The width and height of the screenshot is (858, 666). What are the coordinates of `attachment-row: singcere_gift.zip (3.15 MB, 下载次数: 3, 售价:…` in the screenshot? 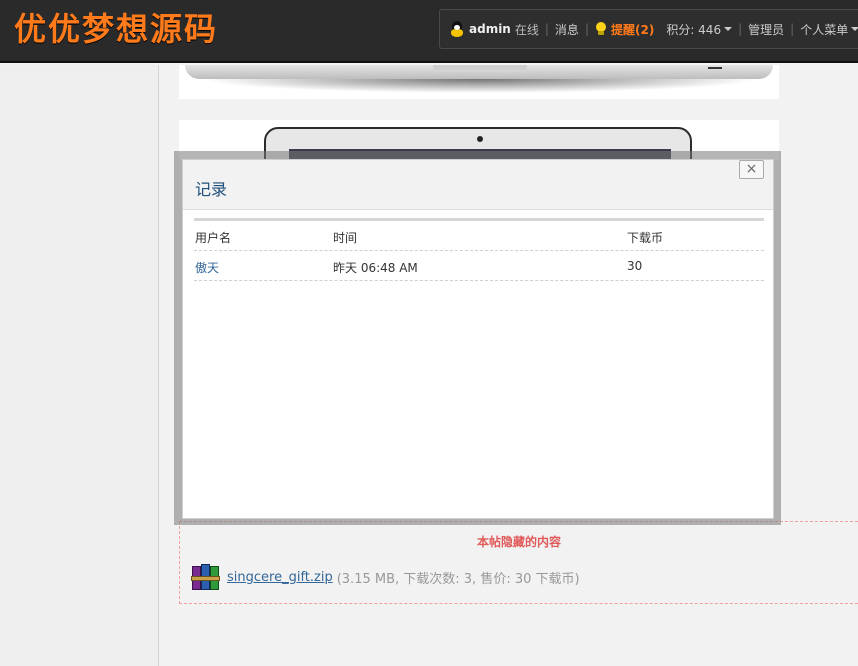 It's located at (385, 577).